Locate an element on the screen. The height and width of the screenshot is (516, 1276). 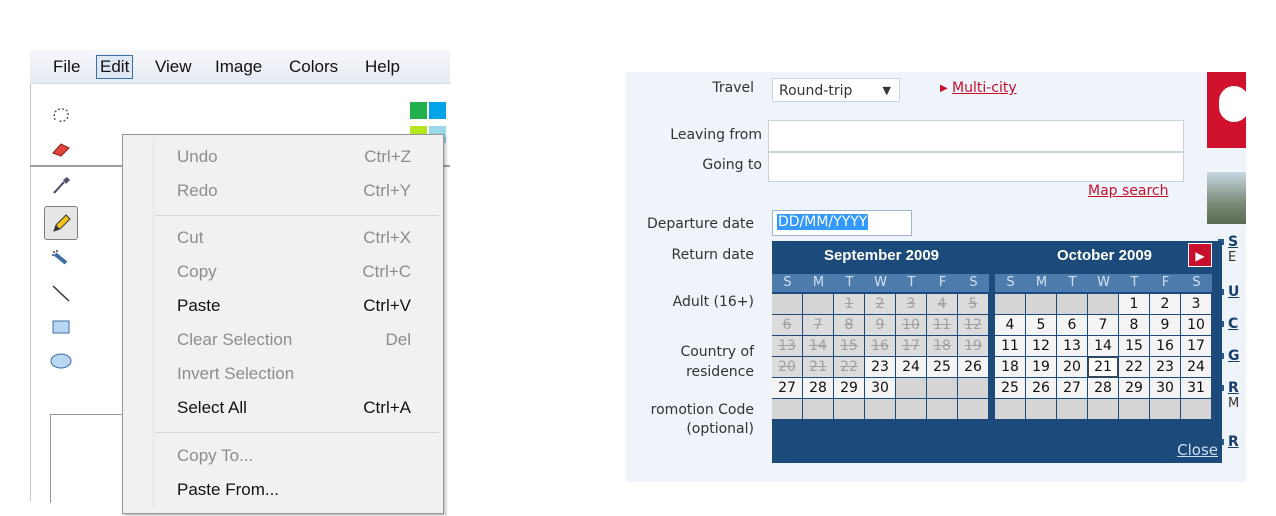
going-to-input is located at coordinates (976, 167).